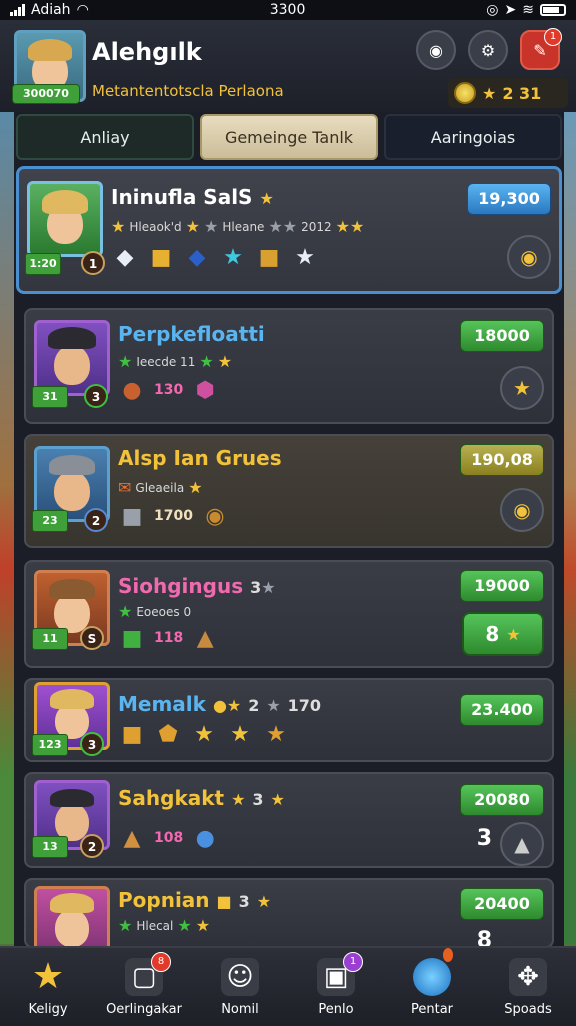 This screenshot has height=1026, width=576. What do you see at coordinates (305, 257) in the screenshot?
I see `white-star-icon: ★` at bounding box center [305, 257].